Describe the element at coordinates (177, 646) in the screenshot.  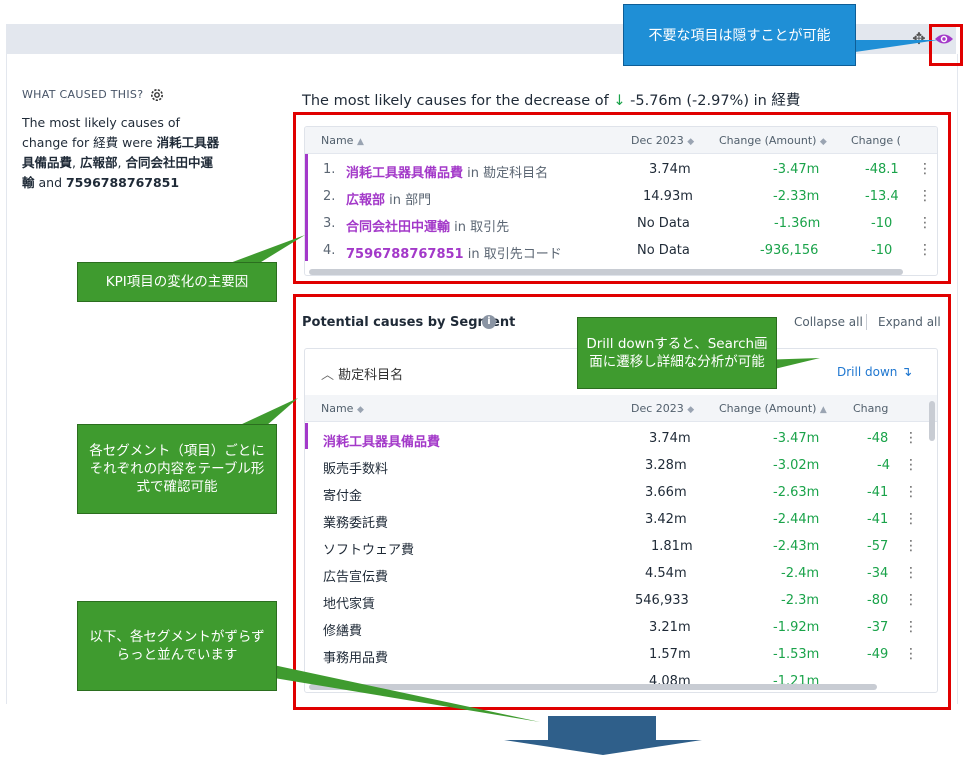
I see `annotation-more: 以下、各セグメントがずらずらっと並んでいます` at that location.